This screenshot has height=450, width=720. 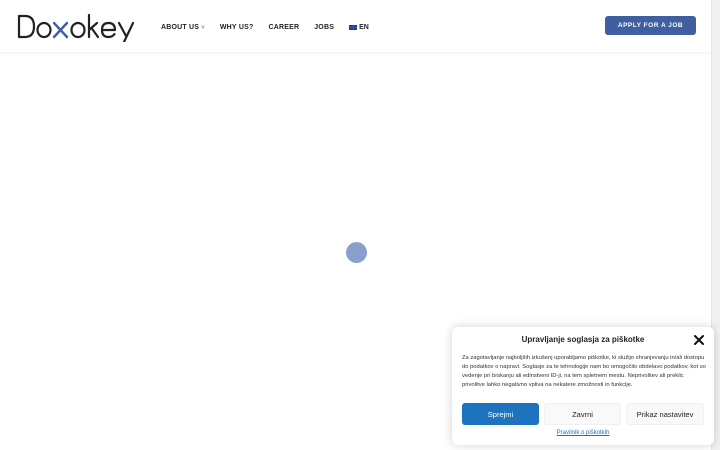 What do you see at coordinates (324, 27) in the screenshot?
I see `nav-jobs: JOBS` at bounding box center [324, 27].